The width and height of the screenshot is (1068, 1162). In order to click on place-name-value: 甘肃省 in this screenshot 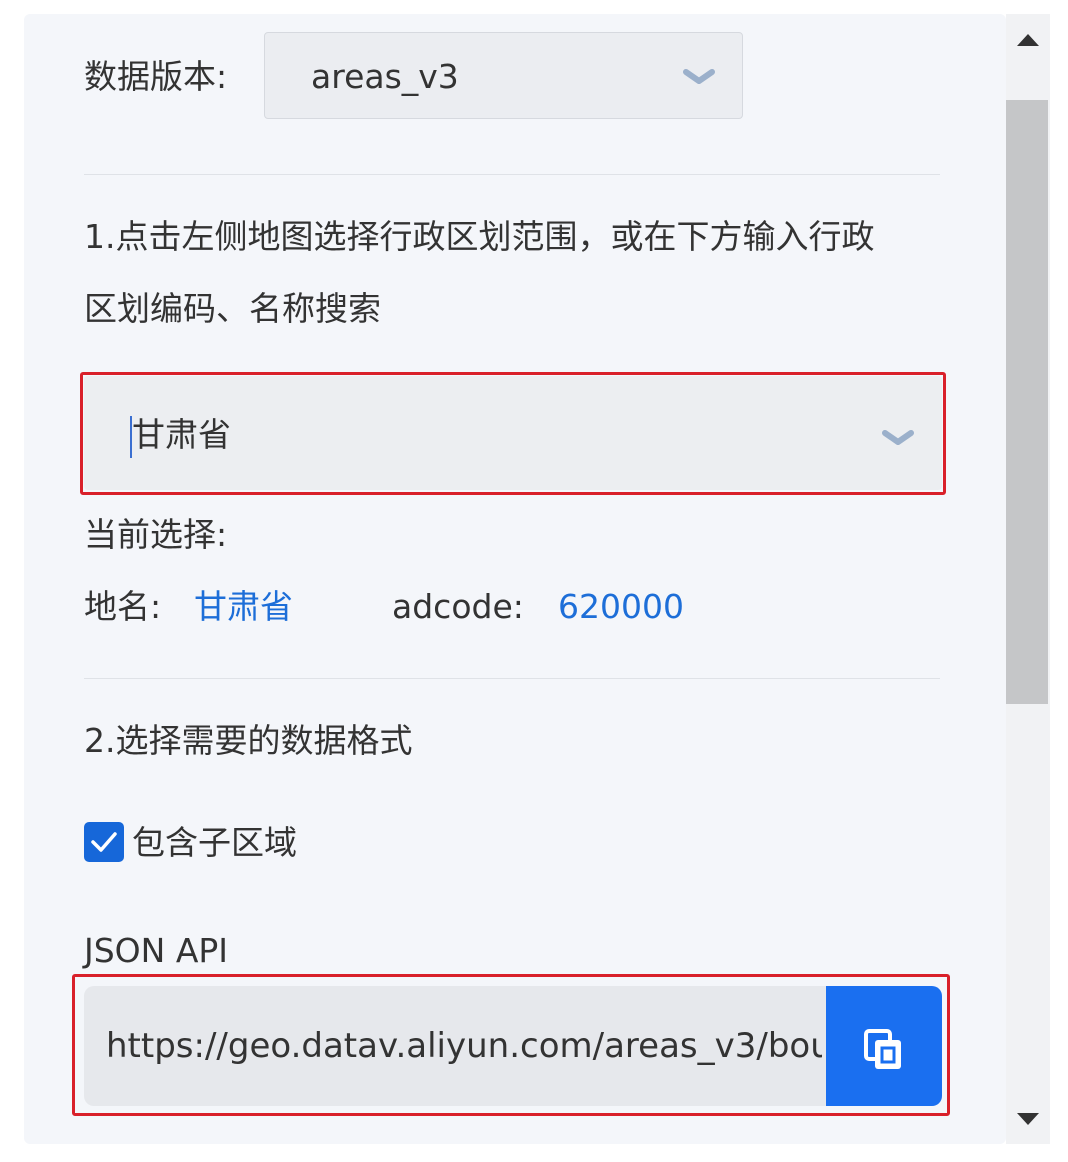, I will do `click(243, 606)`.